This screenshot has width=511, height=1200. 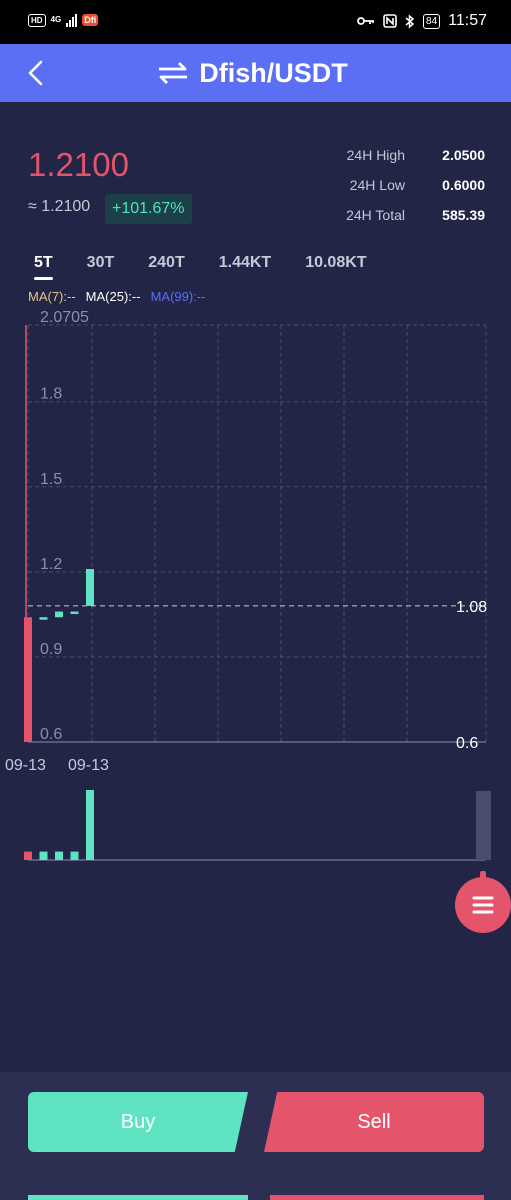 What do you see at coordinates (78, 164) in the screenshot?
I see `last-price: 1.2100` at bounding box center [78, 164].